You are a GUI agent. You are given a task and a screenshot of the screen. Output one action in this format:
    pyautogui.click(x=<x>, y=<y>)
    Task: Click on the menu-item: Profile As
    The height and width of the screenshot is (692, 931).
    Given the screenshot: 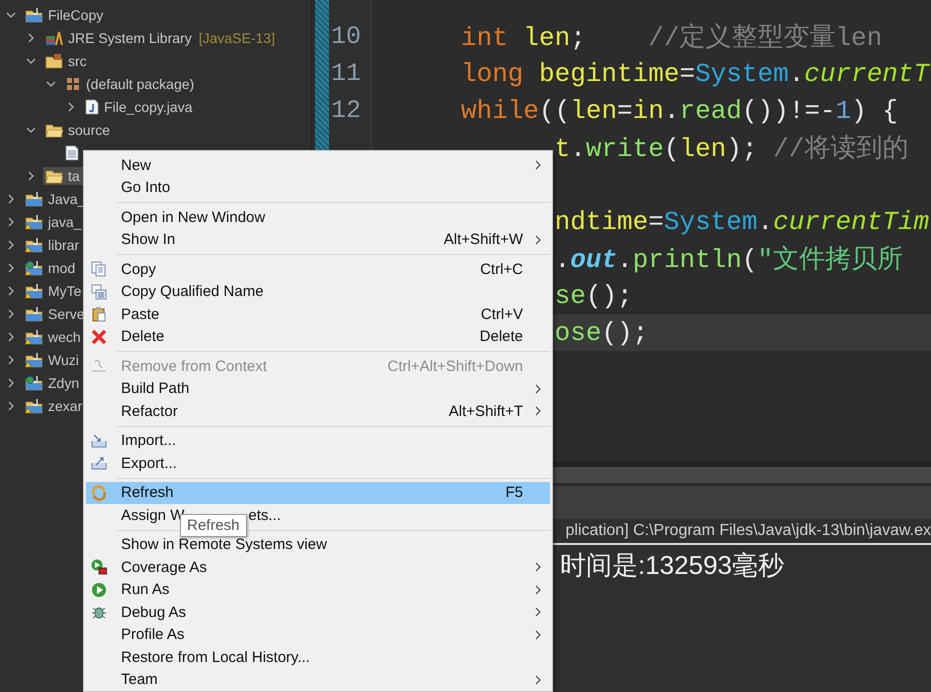 What is the action you would take?
    pyautogui.click(x=318, y=635)
    